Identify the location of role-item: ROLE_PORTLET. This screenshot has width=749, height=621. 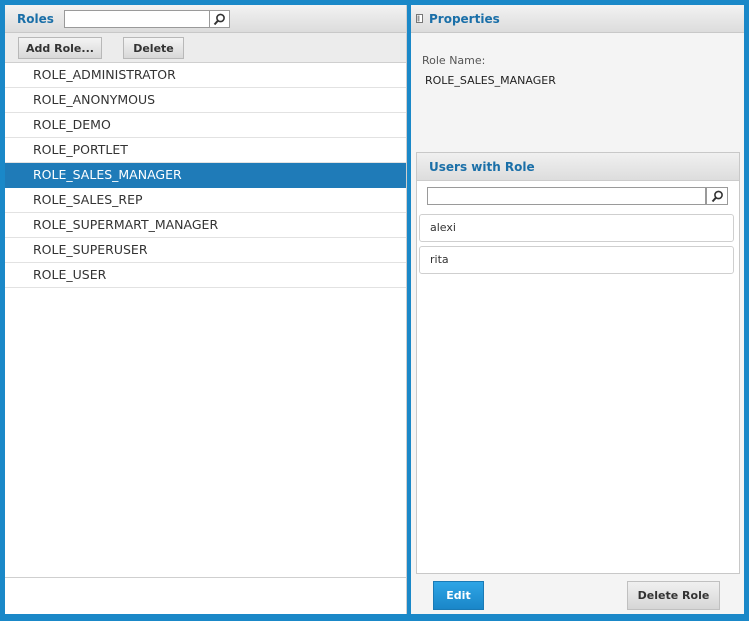
(205, 150).